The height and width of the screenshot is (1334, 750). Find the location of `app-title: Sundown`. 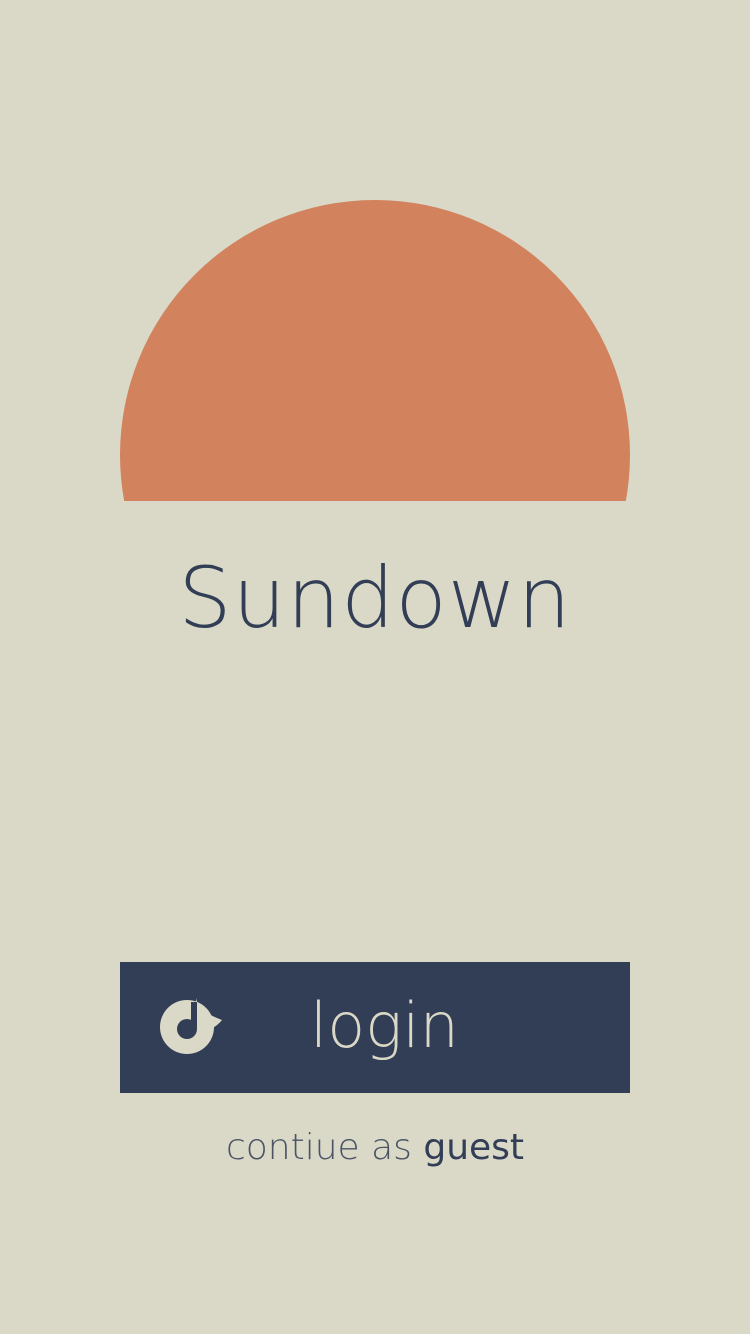

app-title: Sundown is located at coordinates (375, 598).